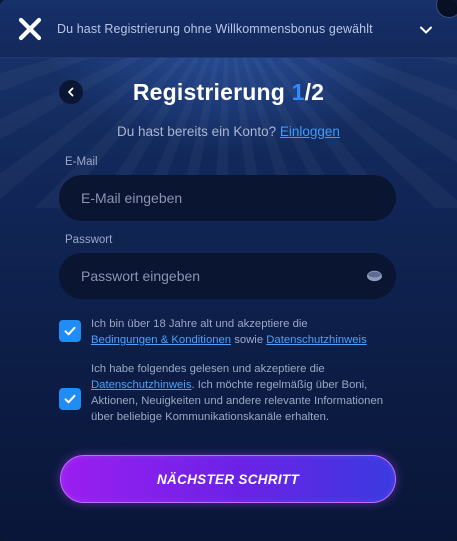 This screenshot has width=457, height=541. What do you see at coordinates (310, 131) in the screenshot?
I see `login-link: Einloggen` at bounding box center [310, 131].